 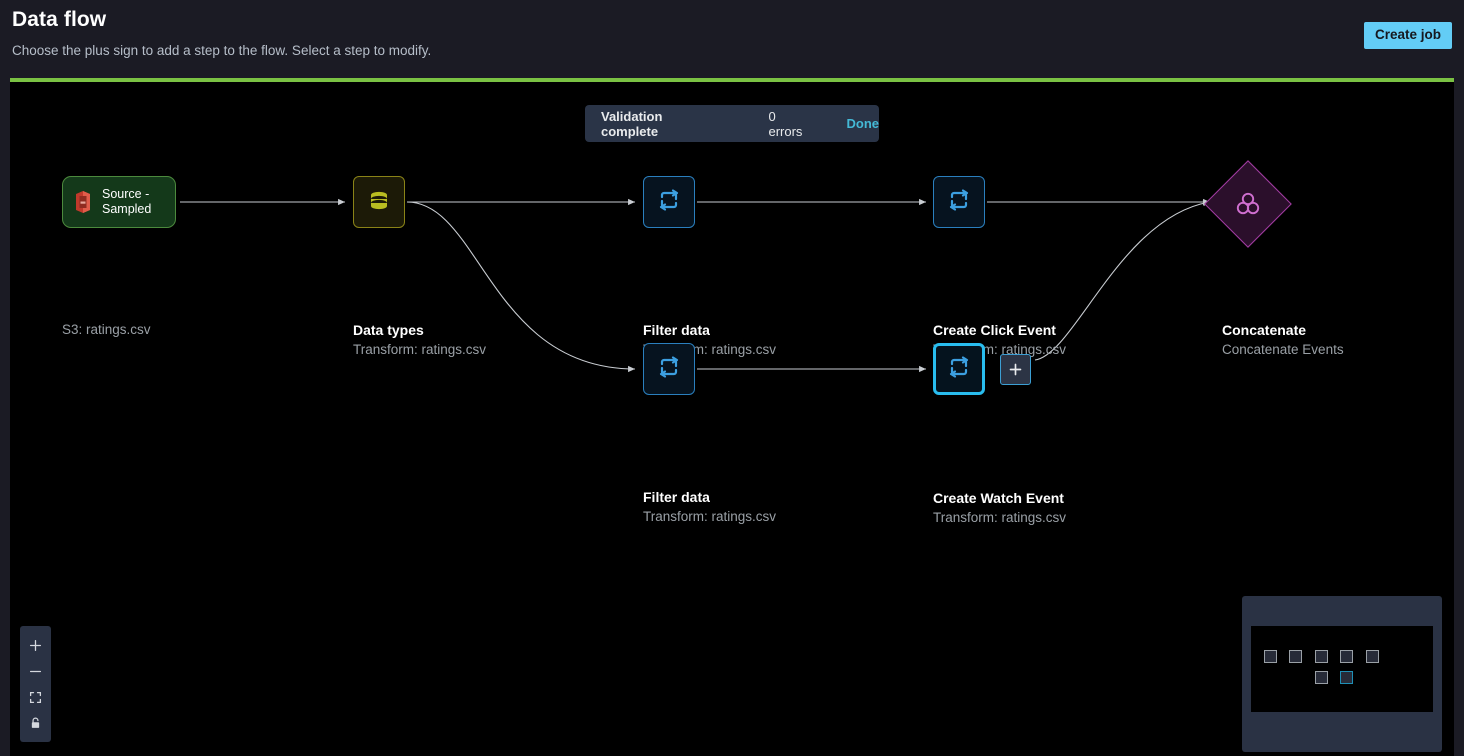 I want to click on node-create-click-event-title: Create Click Event, so click(x=994, y=330).